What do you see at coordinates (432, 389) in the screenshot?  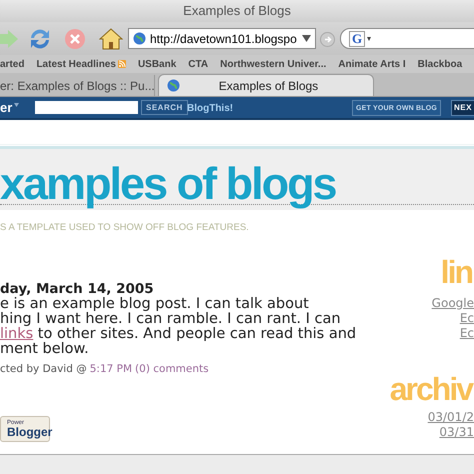 I see `archives-heading: archiv` at bounding box center [432, 389].